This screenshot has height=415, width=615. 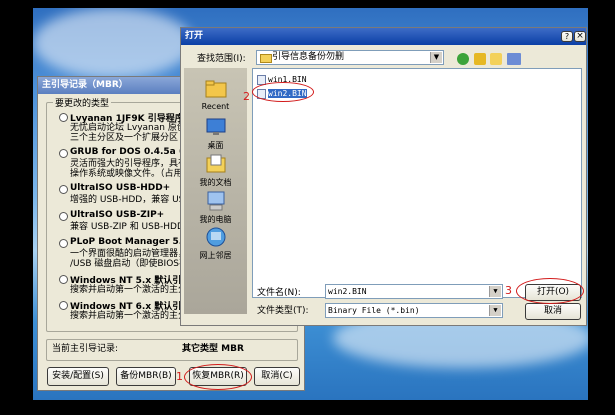 What do you see at coordinates (129, 290) in the screenshot?
I see `option-nt5-desc: 搜索并启动第一个激活的主分` at bounding box center [129, 290].